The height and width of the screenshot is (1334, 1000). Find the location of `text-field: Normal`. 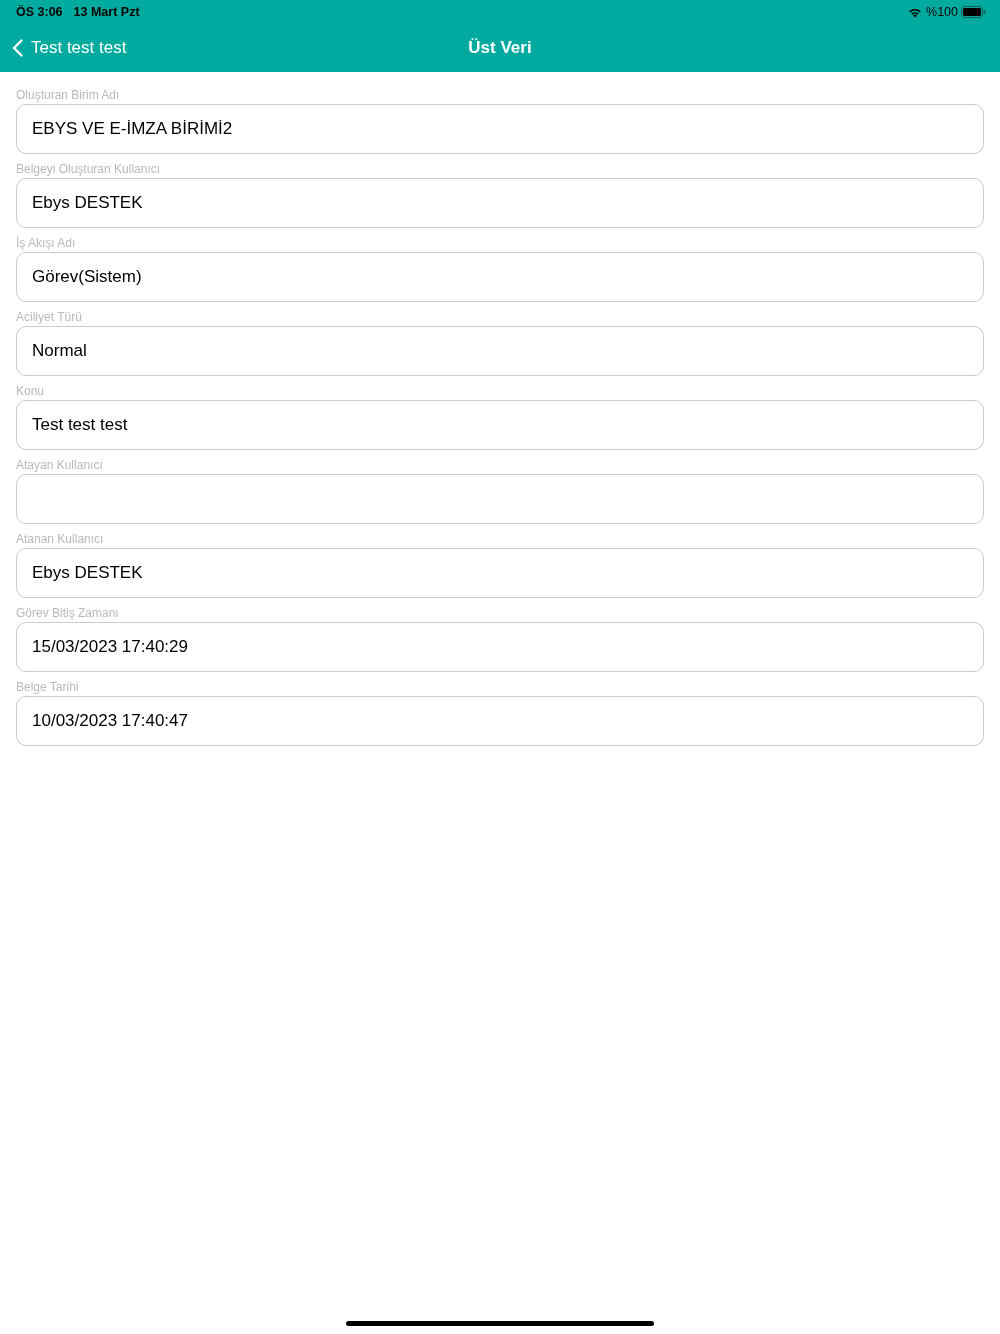

text-field: Normal is located at coordinates (500, 351).